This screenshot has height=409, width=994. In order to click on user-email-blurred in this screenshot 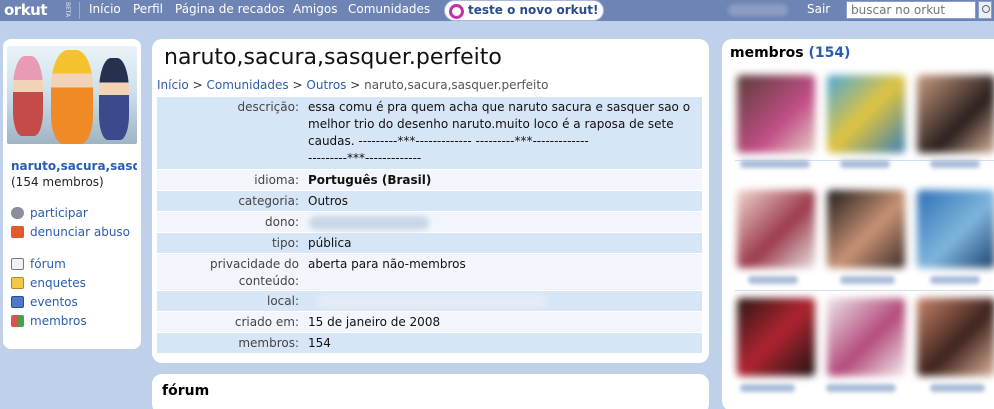, I will do `click(758, 10)`.